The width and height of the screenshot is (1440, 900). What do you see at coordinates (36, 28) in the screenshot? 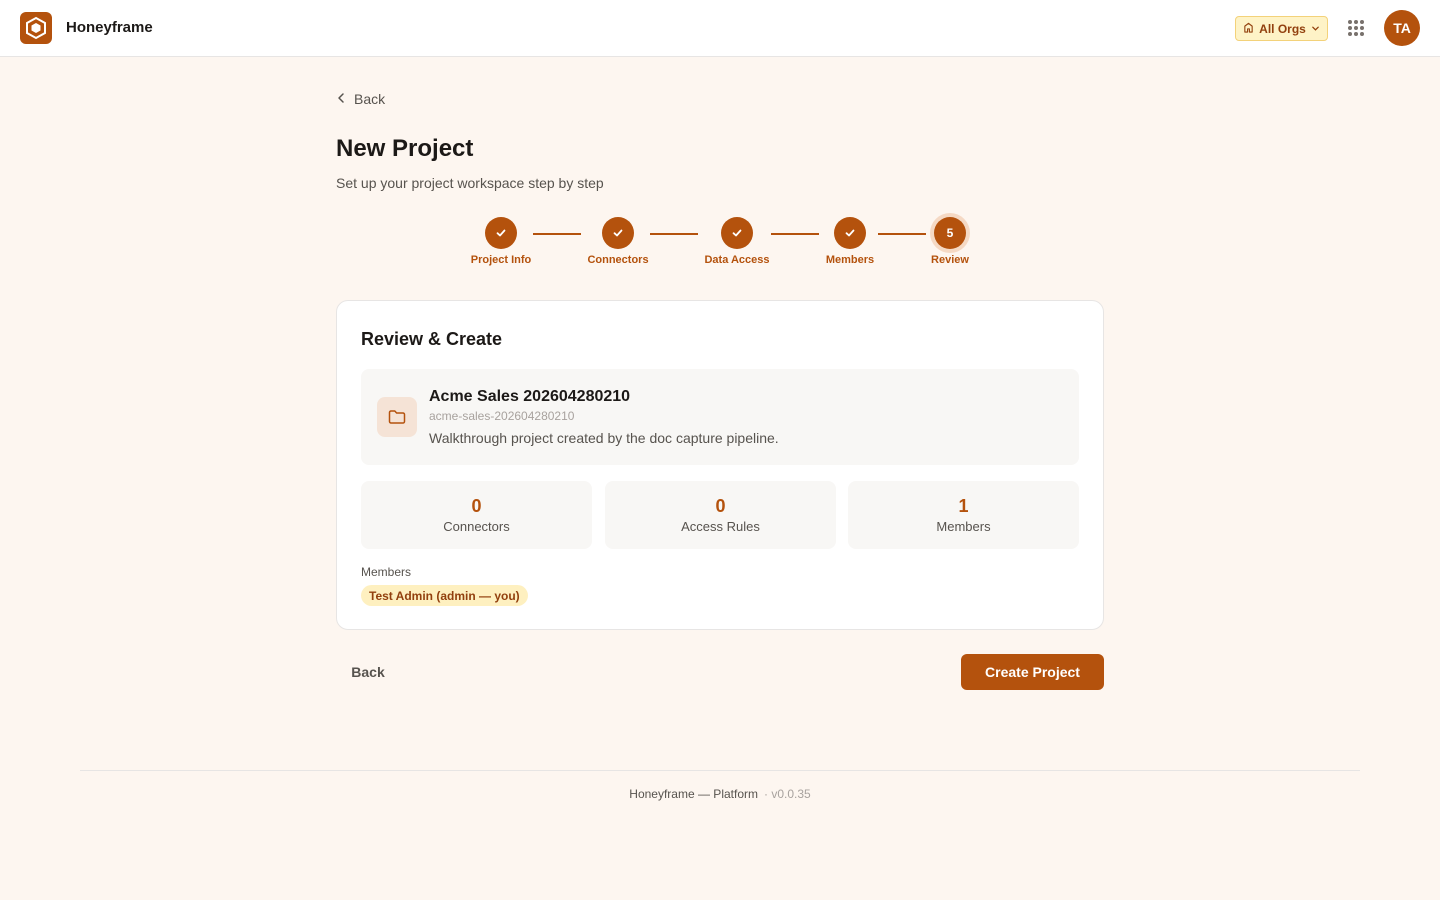
I see `honeyframe-logo-icon` at bounding box center [36, 28].